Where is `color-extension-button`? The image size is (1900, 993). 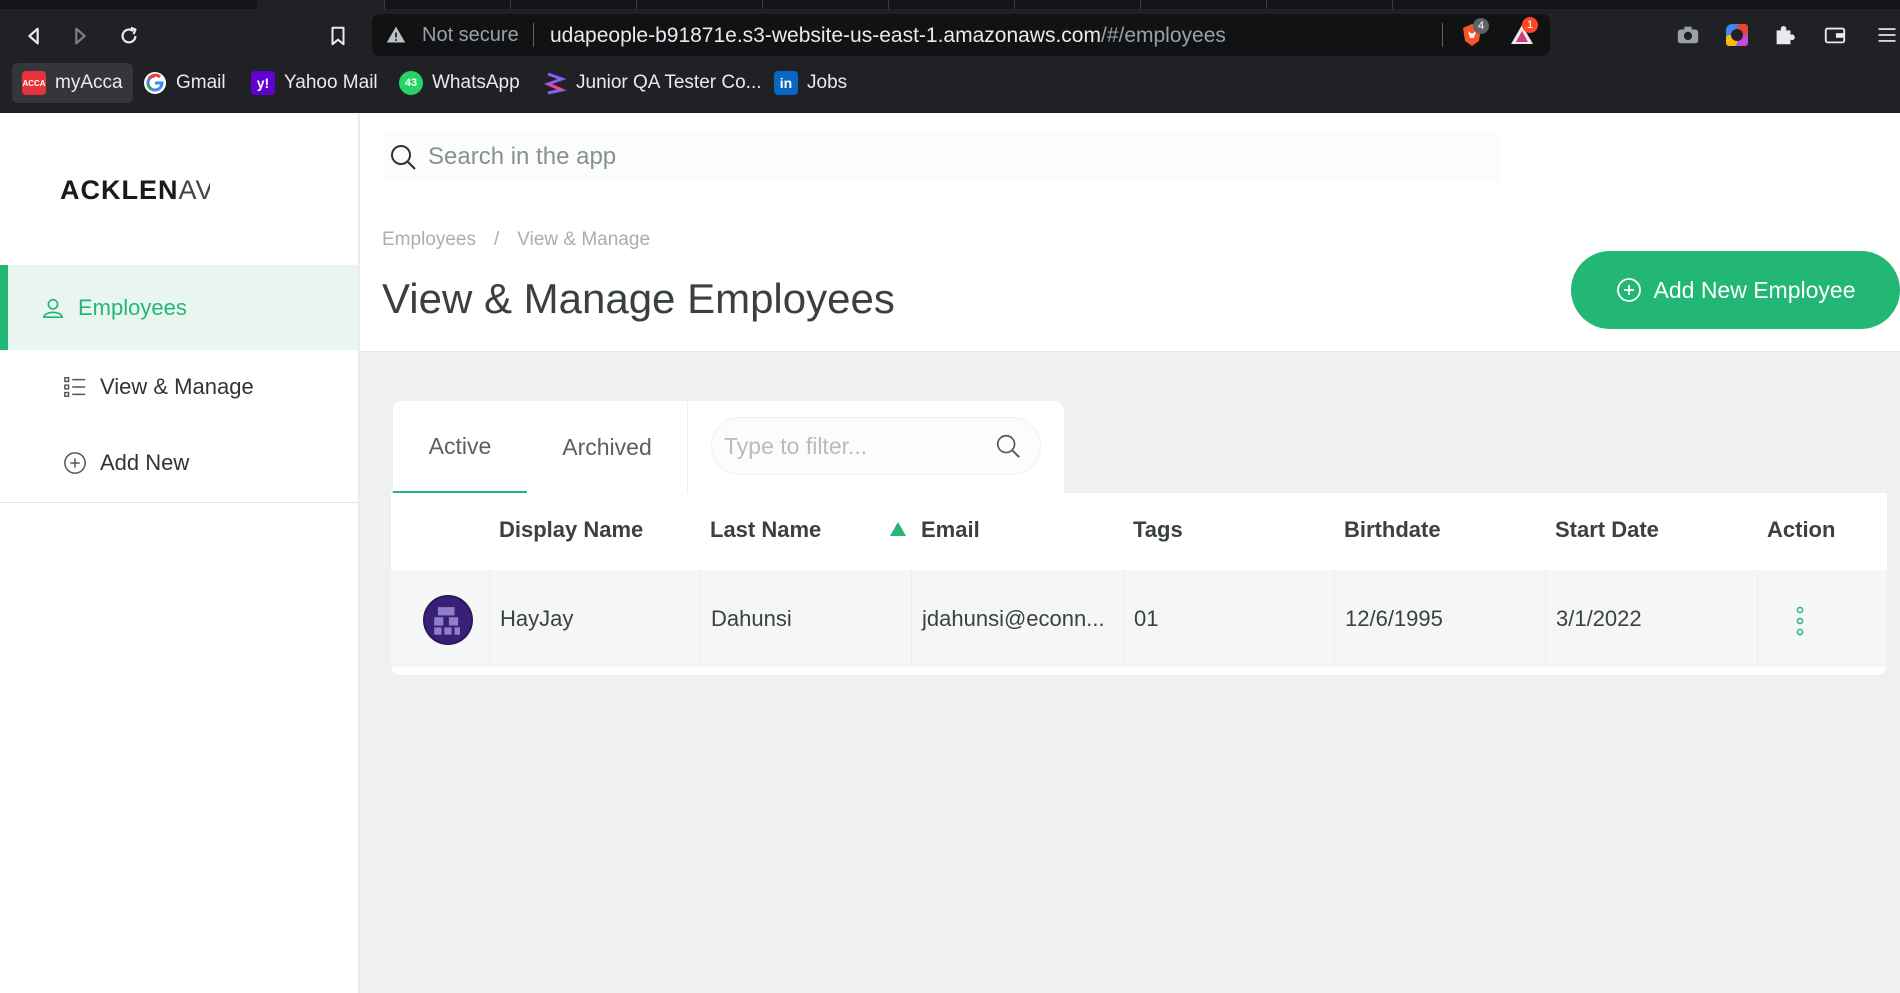 color-extension-button is located at coordinates (1737, 35).